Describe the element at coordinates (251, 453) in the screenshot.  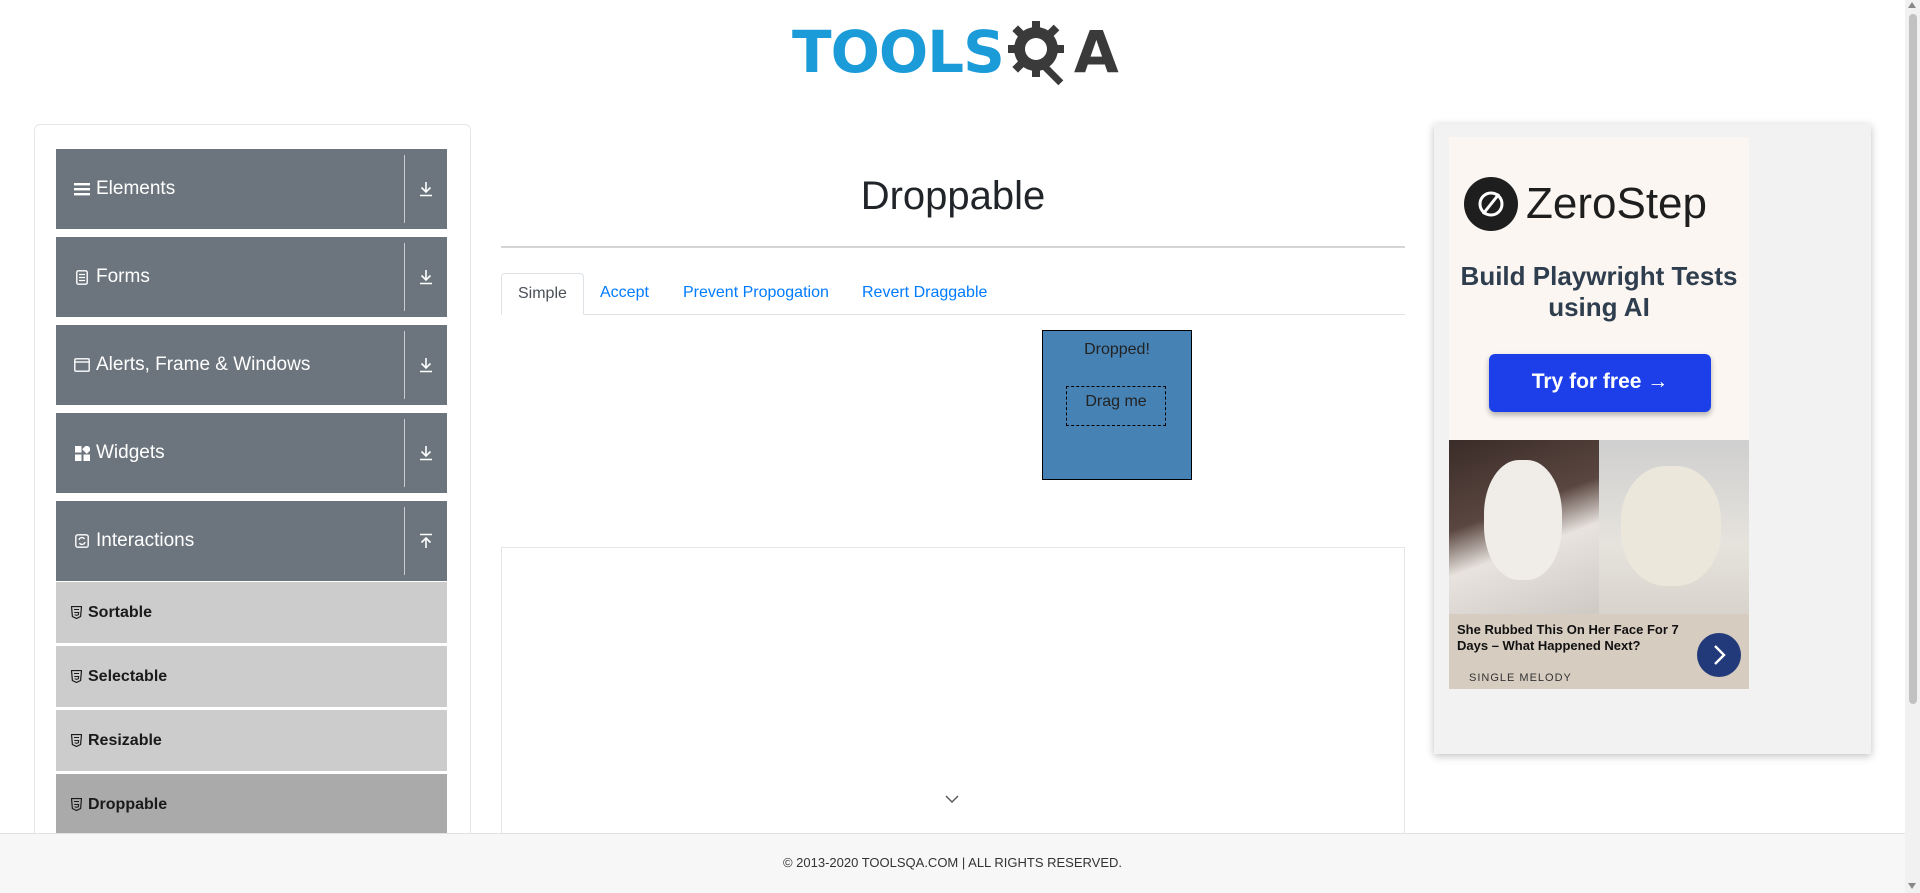
I see `sidebar-group-widgets: Widgets` at that location.